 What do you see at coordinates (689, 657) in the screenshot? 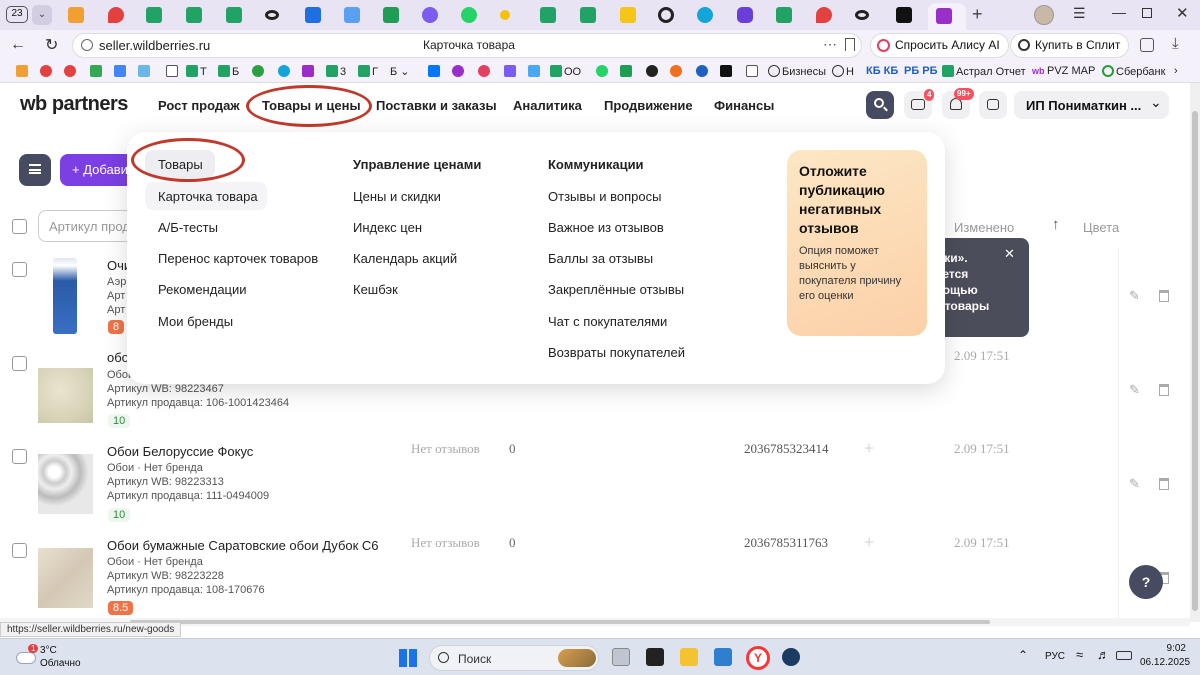
I see `file-explorer-icon` at bounding box center [689, 657].